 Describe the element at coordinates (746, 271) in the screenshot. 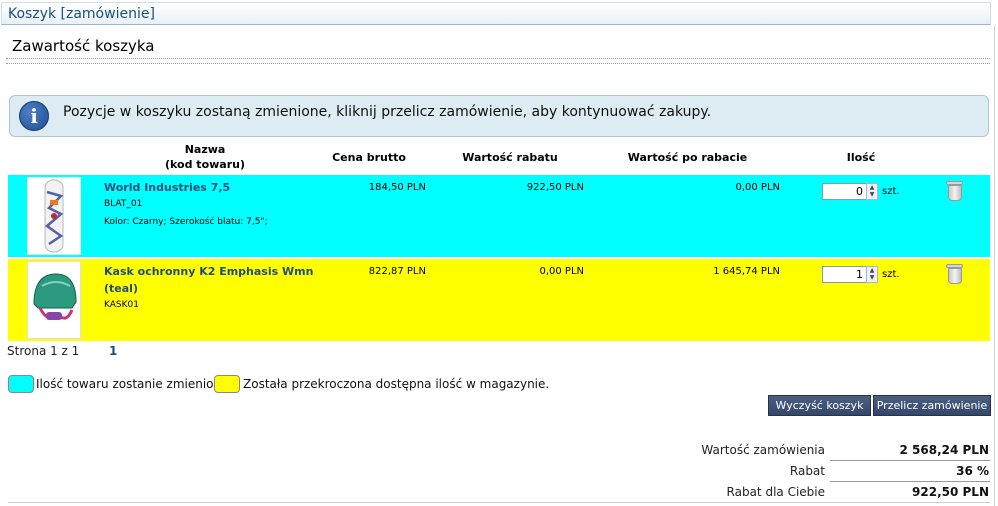

I see `after-discount-value: 1 645,74 PLN` at that location.